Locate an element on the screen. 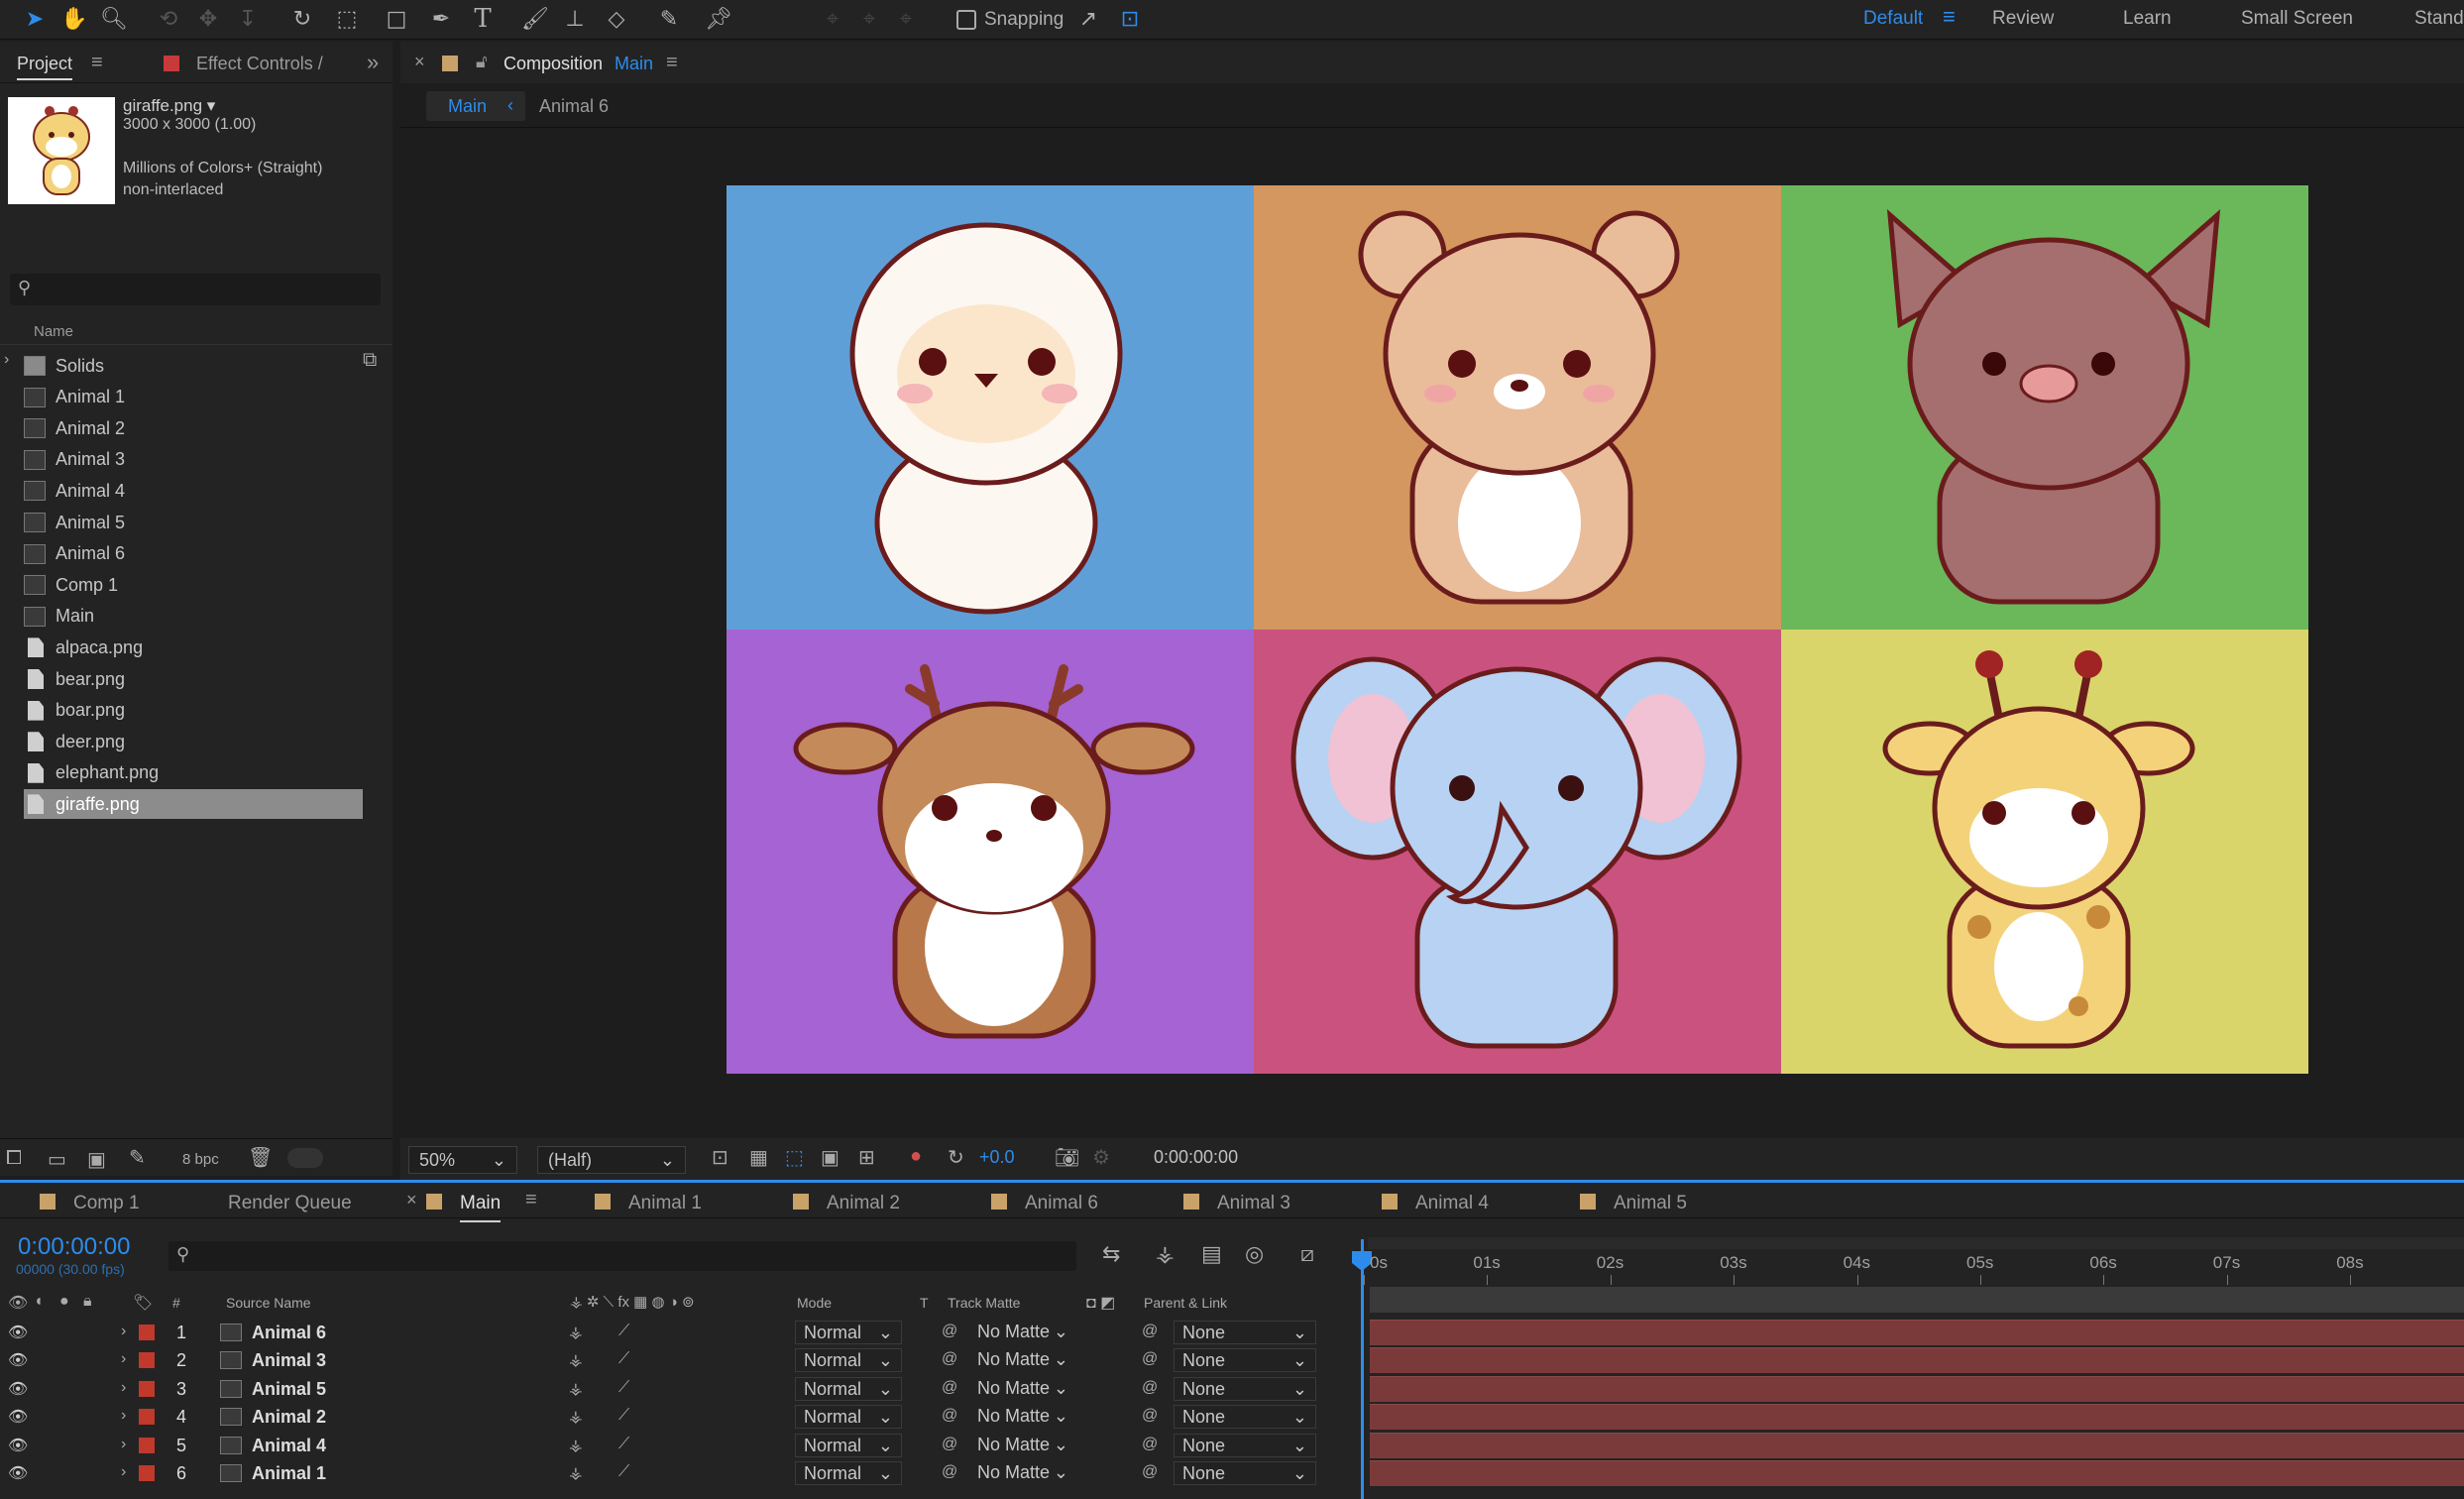  timeline-tab: Render Queue is located at coordinates (290, 1203).